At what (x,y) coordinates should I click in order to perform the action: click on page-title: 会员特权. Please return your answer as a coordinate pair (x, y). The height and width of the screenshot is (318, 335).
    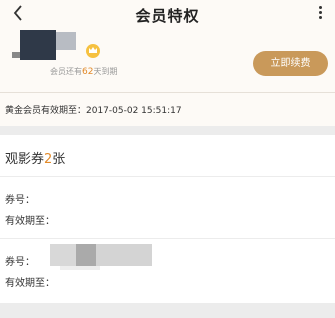
    Looking at the image, I should click on (167, 16).